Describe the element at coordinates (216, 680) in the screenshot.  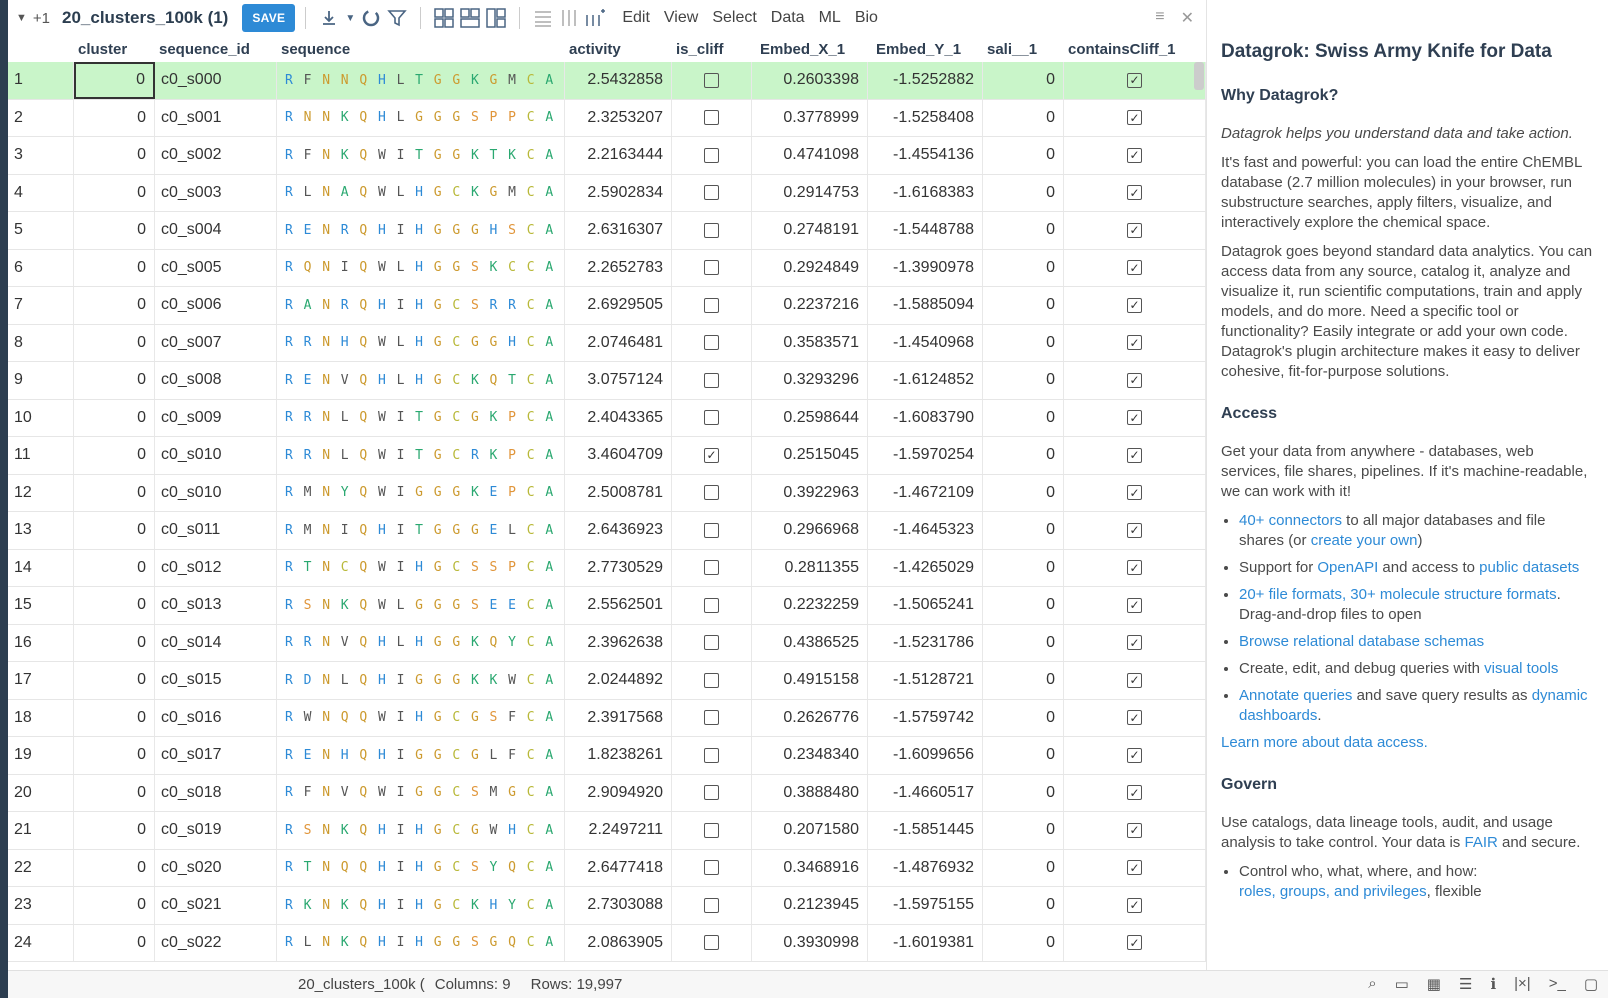
I see `cell-sequence-id: c0_s015` at that location.